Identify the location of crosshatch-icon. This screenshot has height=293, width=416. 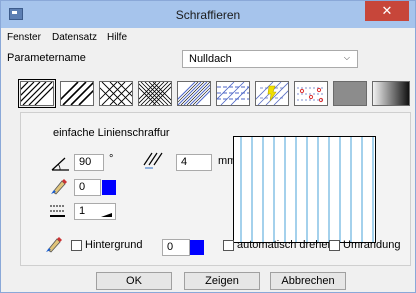
(116, 93).